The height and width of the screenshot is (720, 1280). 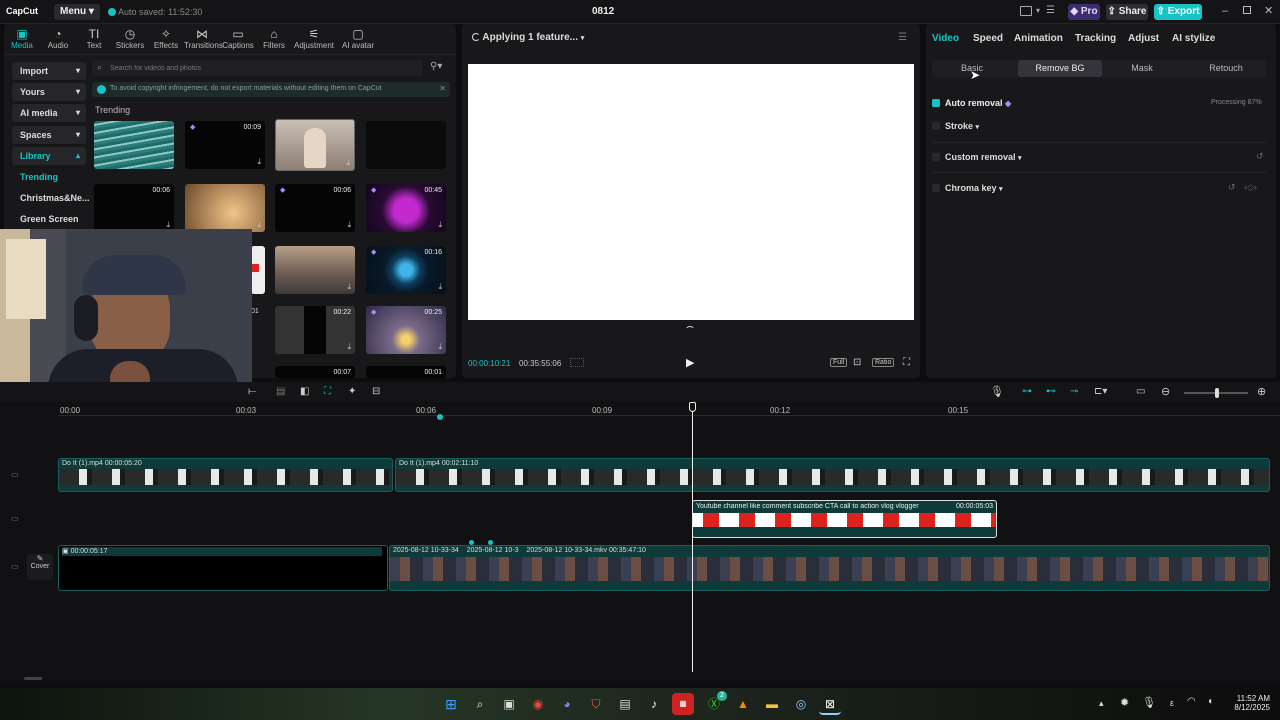 What do you see at coordinates (315, 330) in the screenshot?
I see `media-thumbnail: 00:22 ⤓` at bounding box center [315, 330].